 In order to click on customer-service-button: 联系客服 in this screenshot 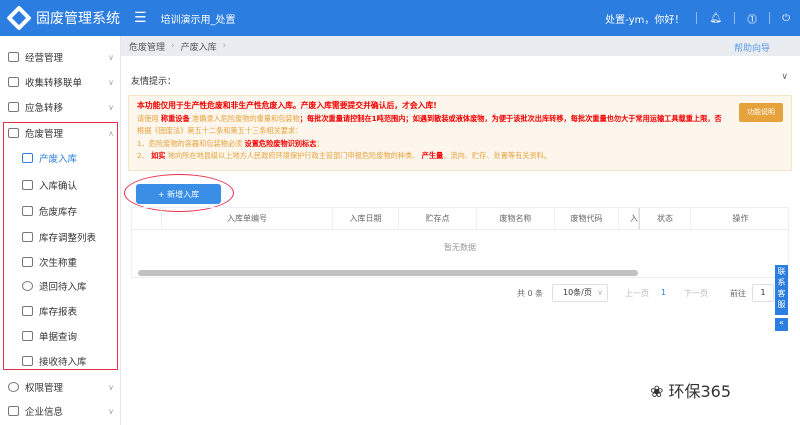, I will do `click(781, 290)`.